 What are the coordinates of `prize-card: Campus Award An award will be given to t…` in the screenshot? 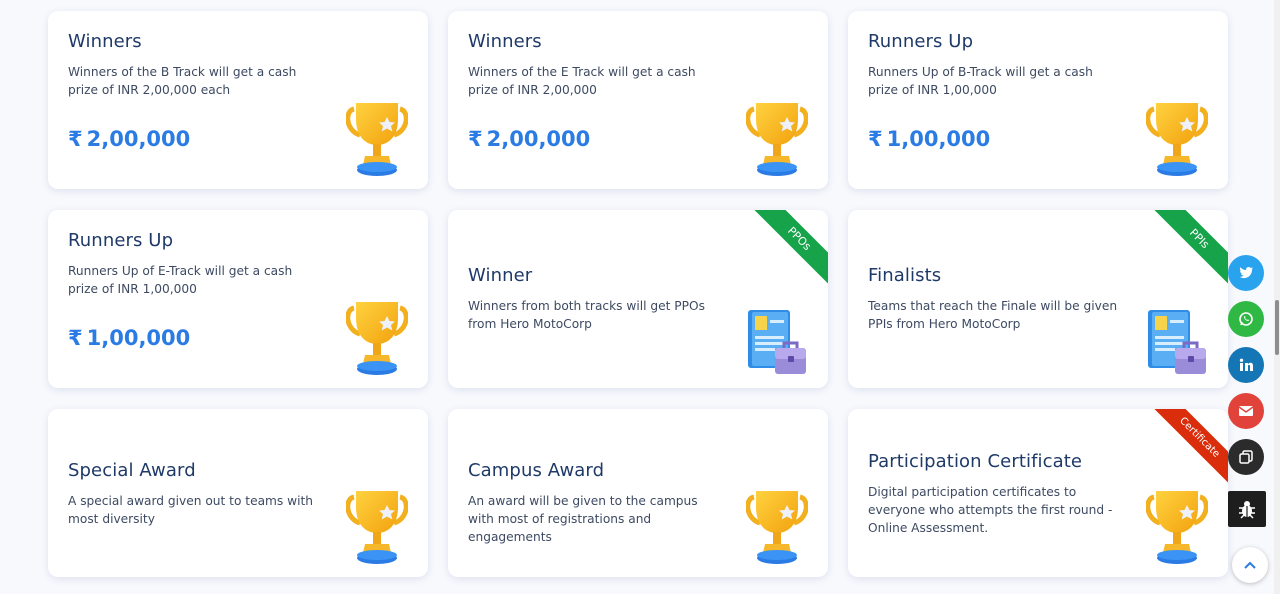 It's located at (638, 493).